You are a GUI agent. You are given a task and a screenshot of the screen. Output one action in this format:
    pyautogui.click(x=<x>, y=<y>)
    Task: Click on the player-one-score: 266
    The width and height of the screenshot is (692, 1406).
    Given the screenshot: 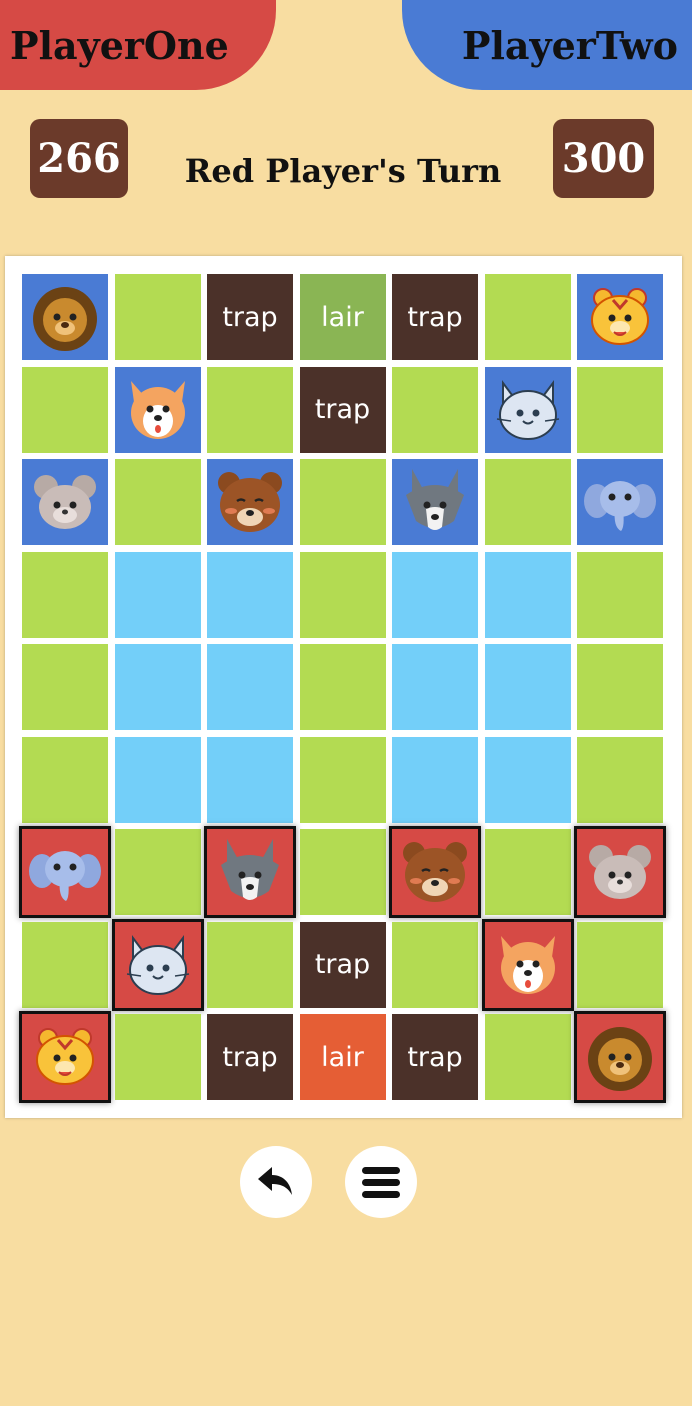 What is the action you would take?
    pyautogui.click(x=79, y=158)
    